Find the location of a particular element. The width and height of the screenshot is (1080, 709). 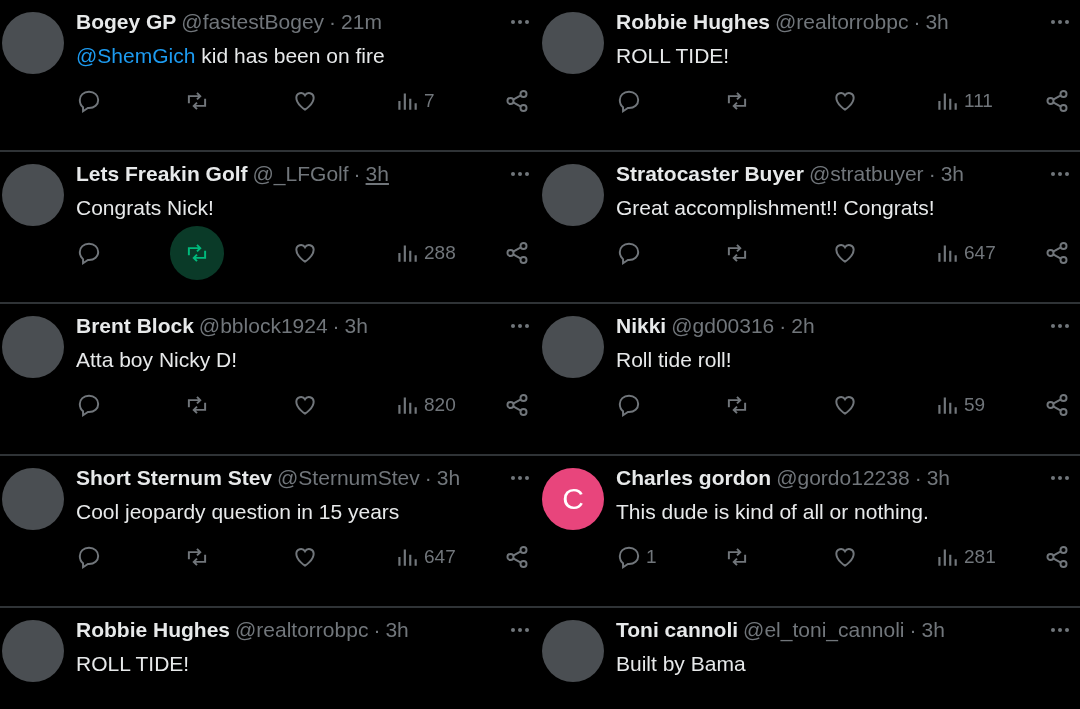

reply-count: 1 is located at coordinates (651, 557).